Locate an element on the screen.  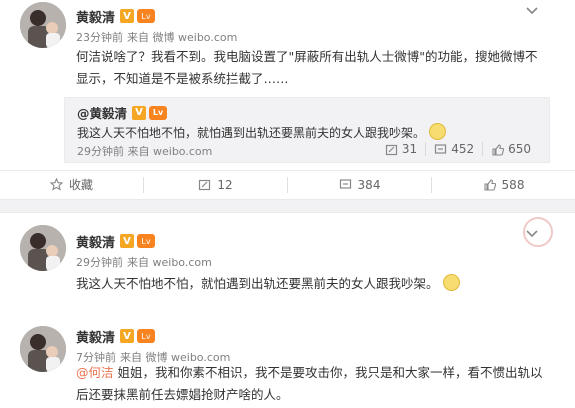
quoted-text: 我这人天不怕地不怕，就怕遇到出轨还要黑前夫的女人跟我吵架。 is located at coordinates (262, 132).